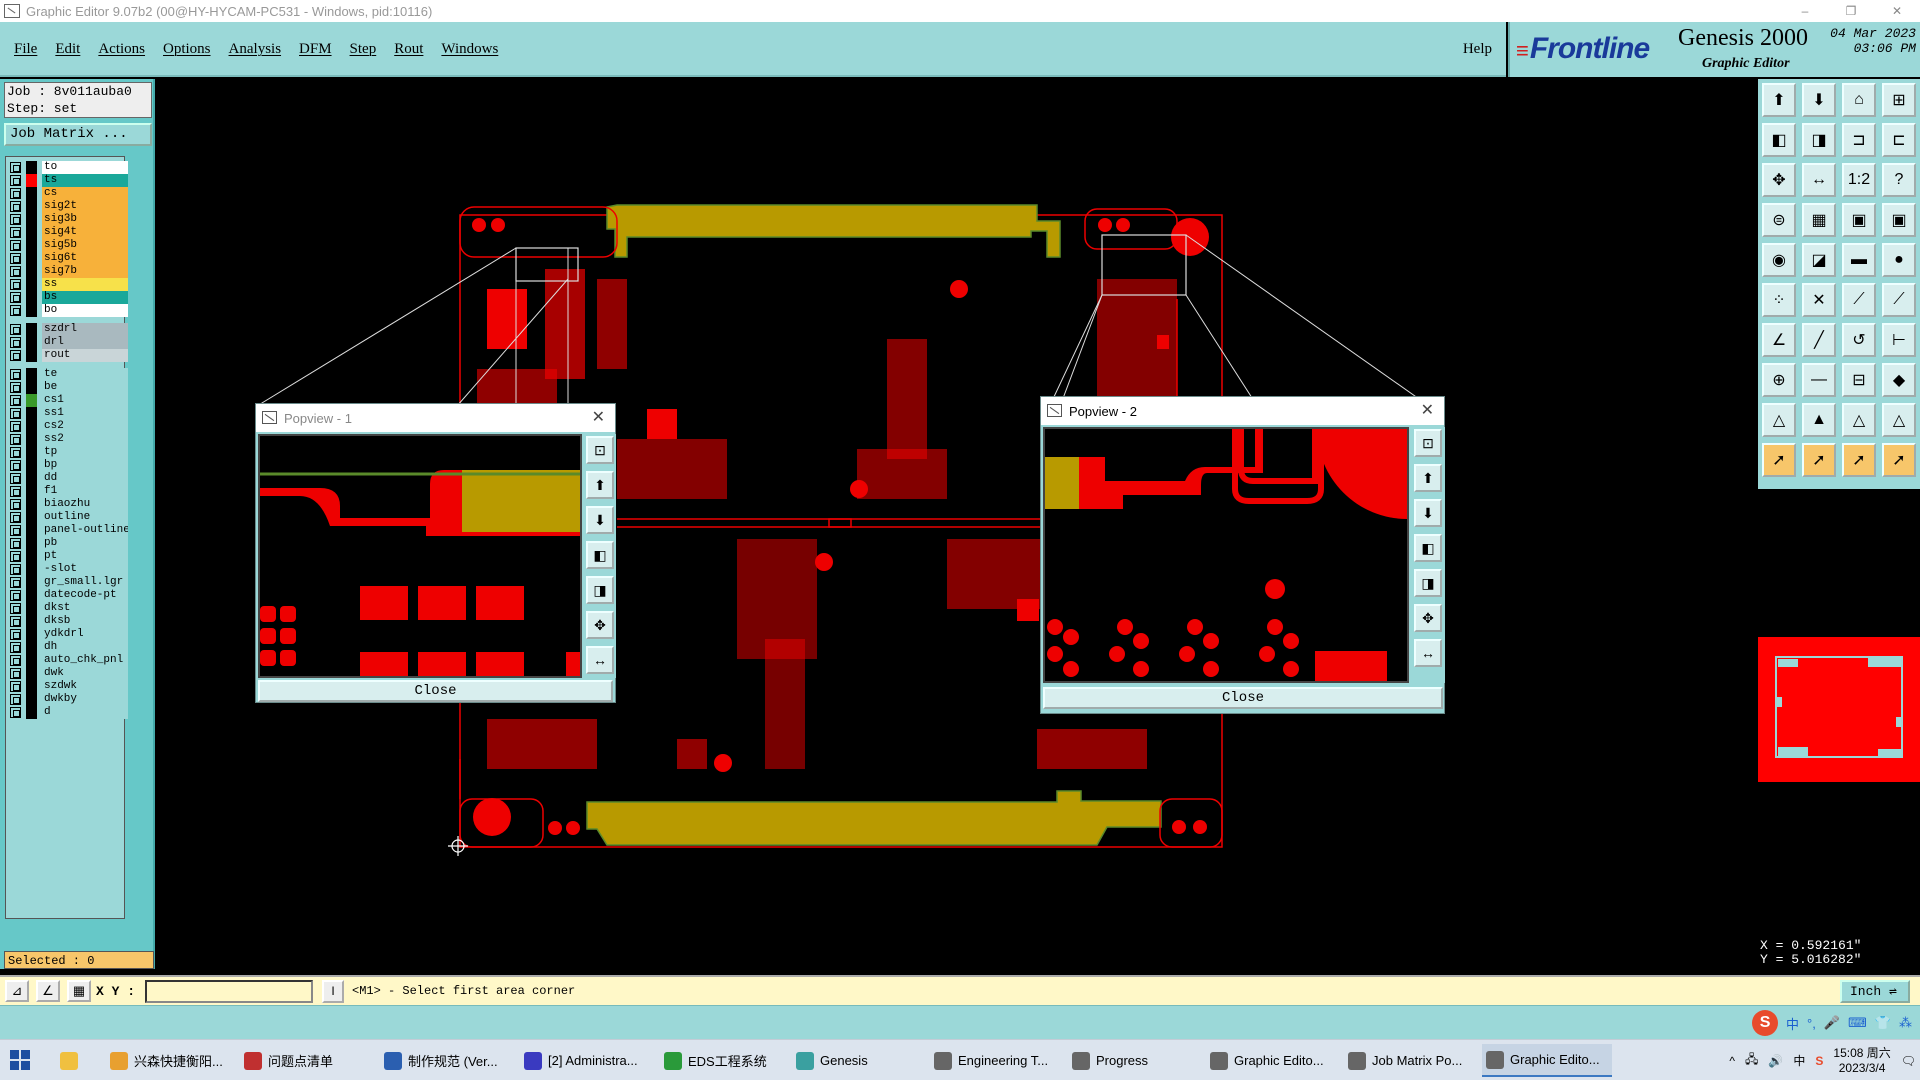 This screenshot has height=1080, width=1920. I want to click on tool-7-2-icon: ⊟, so click(1859, 380).